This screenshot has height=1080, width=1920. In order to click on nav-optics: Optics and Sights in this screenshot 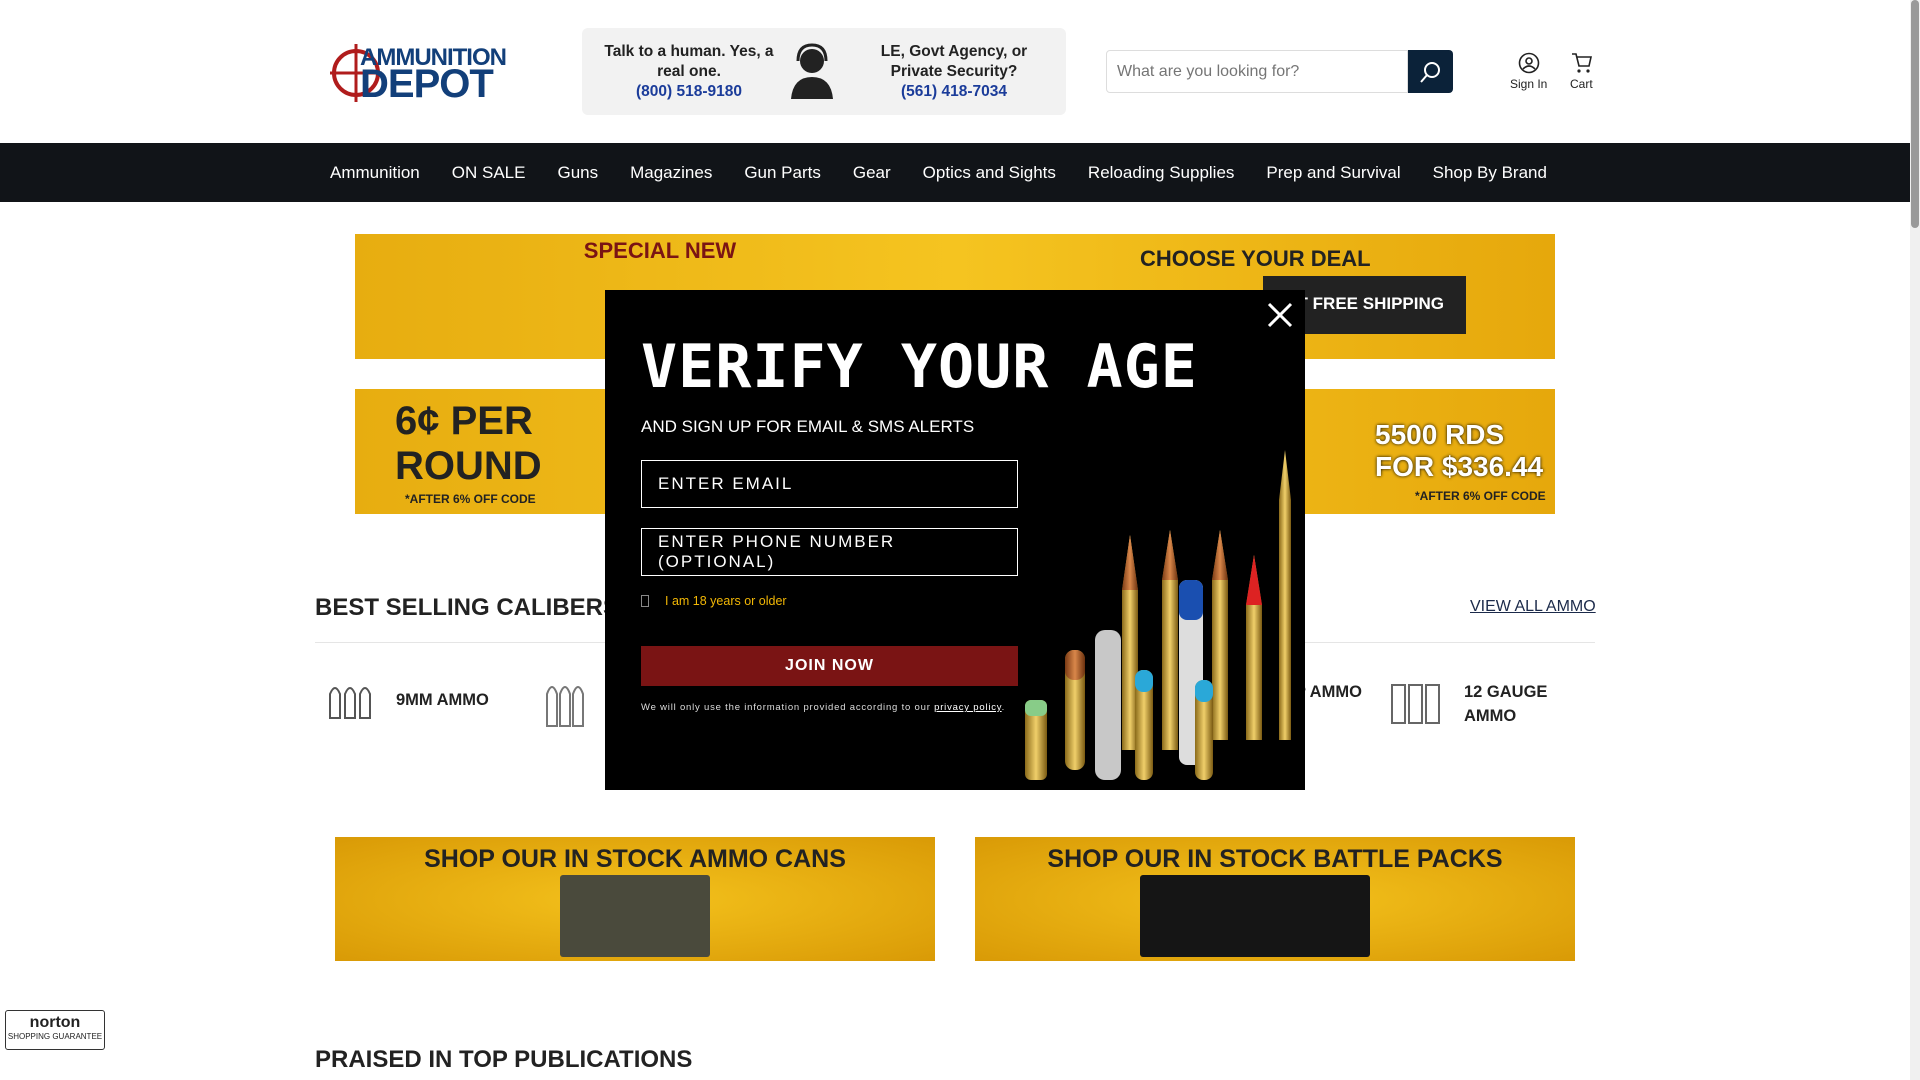, I will do `click(989, 173)`.